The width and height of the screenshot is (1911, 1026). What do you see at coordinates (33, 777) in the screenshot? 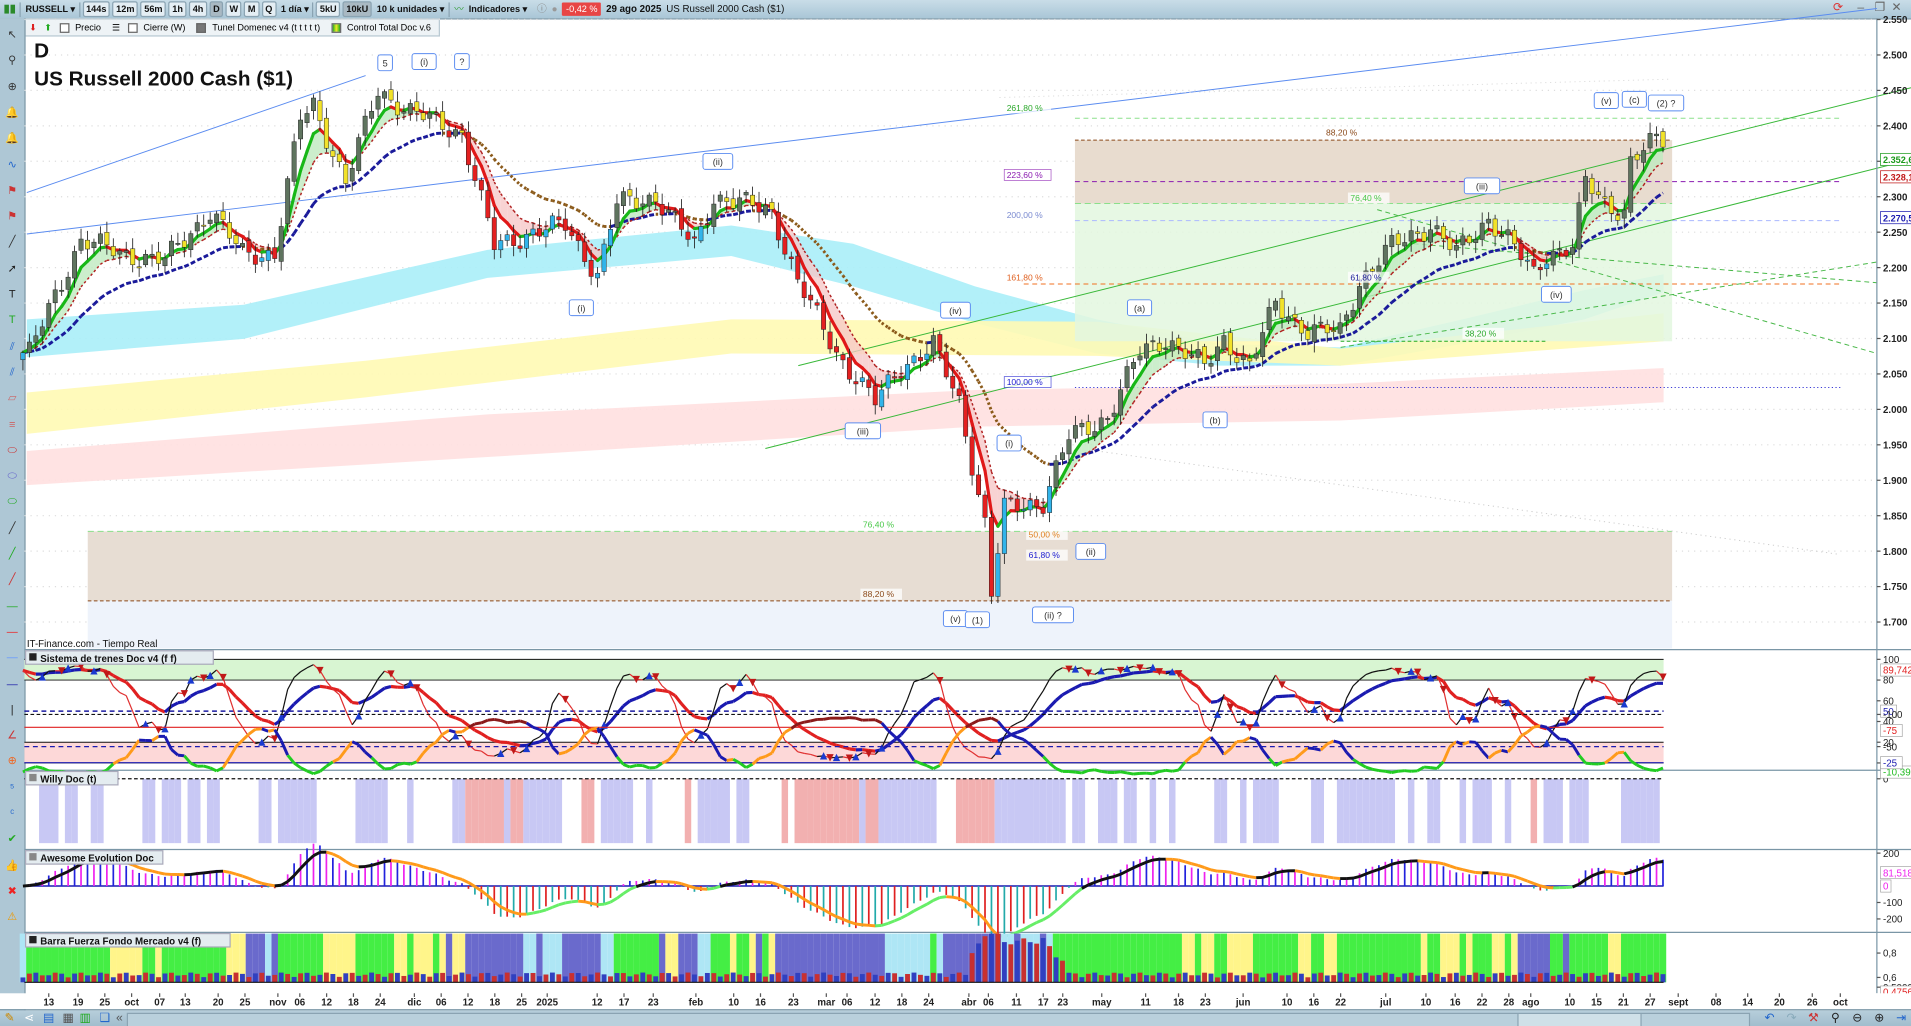
I see `panel-toggle-icon` at bounding box center [33, 777].